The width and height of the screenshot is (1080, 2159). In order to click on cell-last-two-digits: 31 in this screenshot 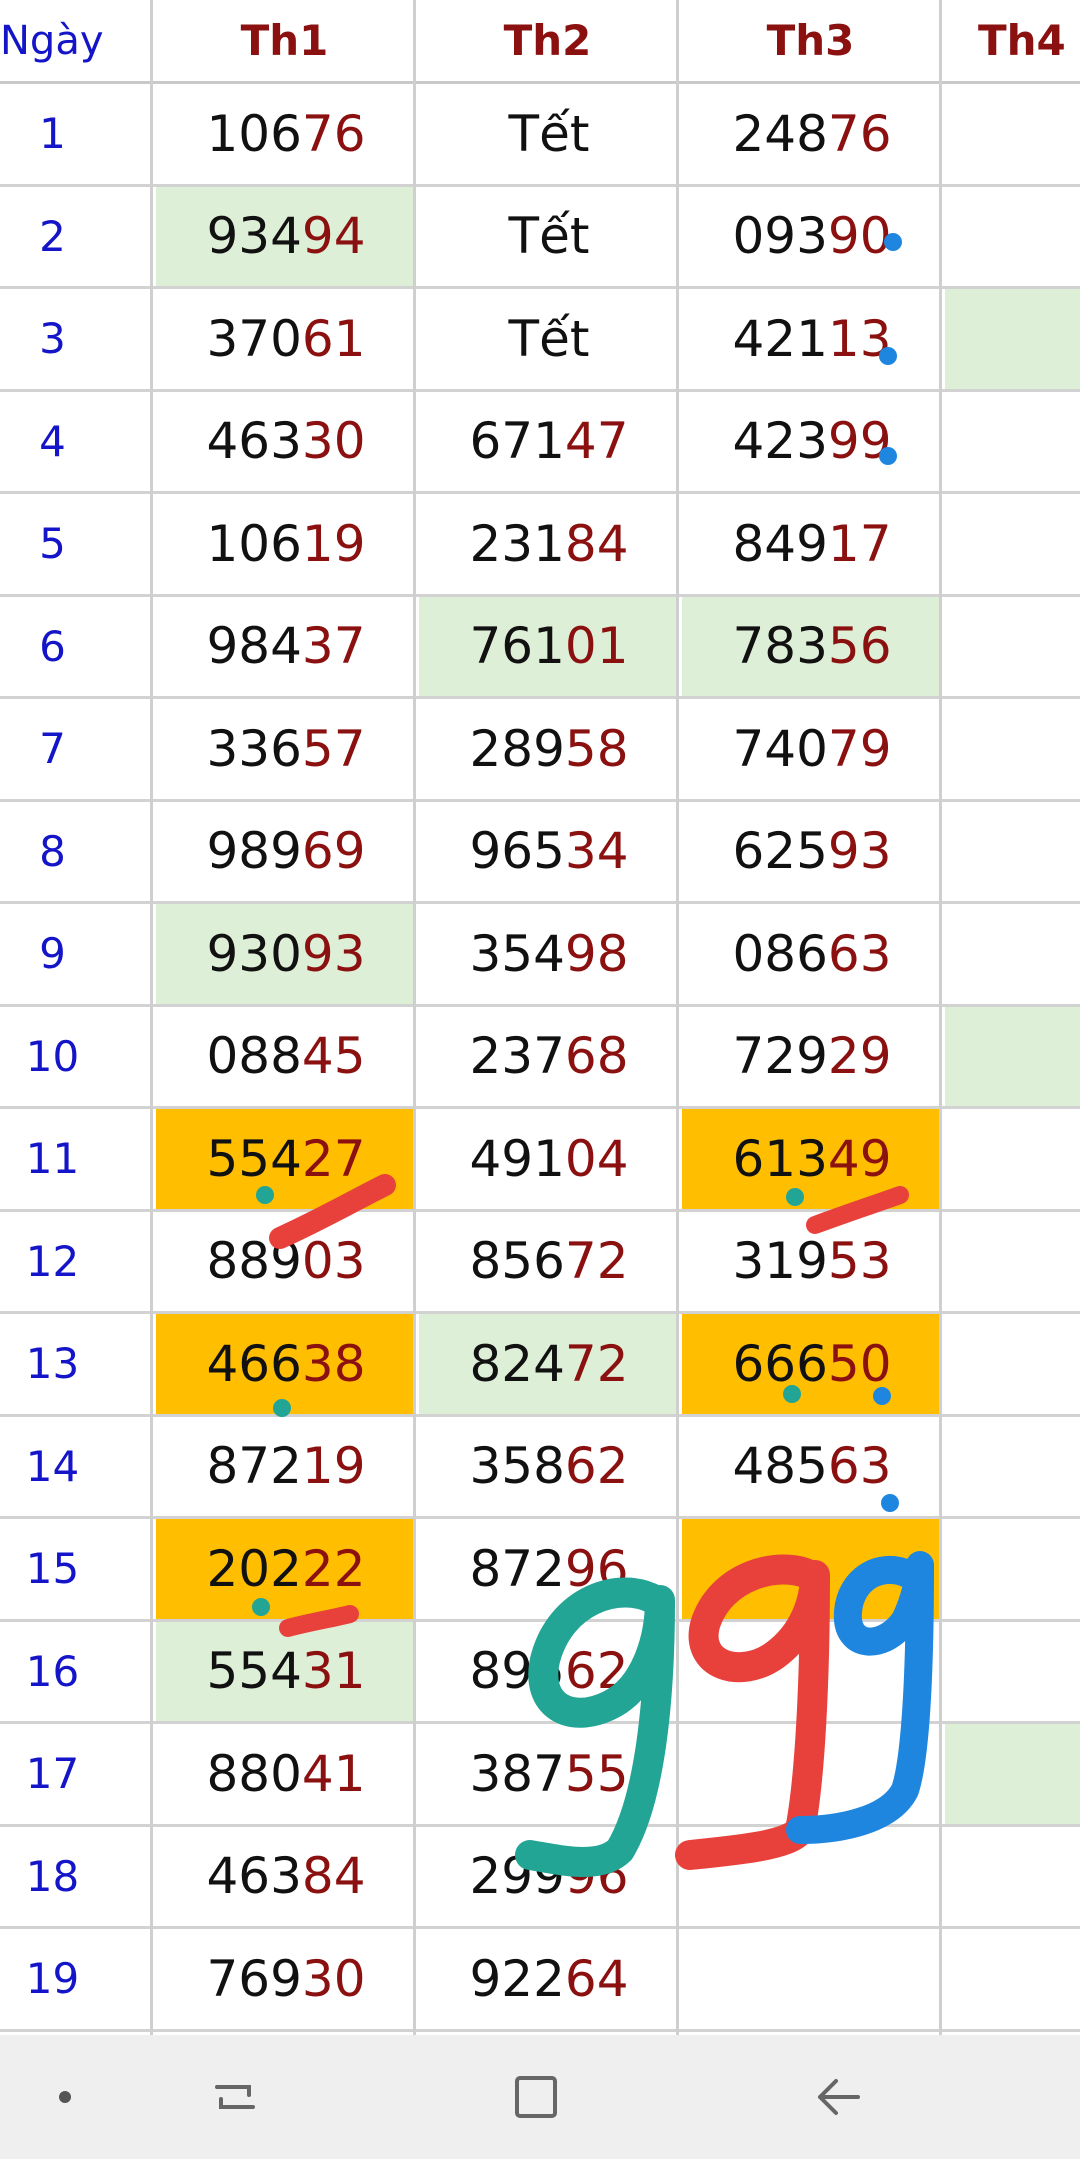, I will do `click(333, 1671)`.